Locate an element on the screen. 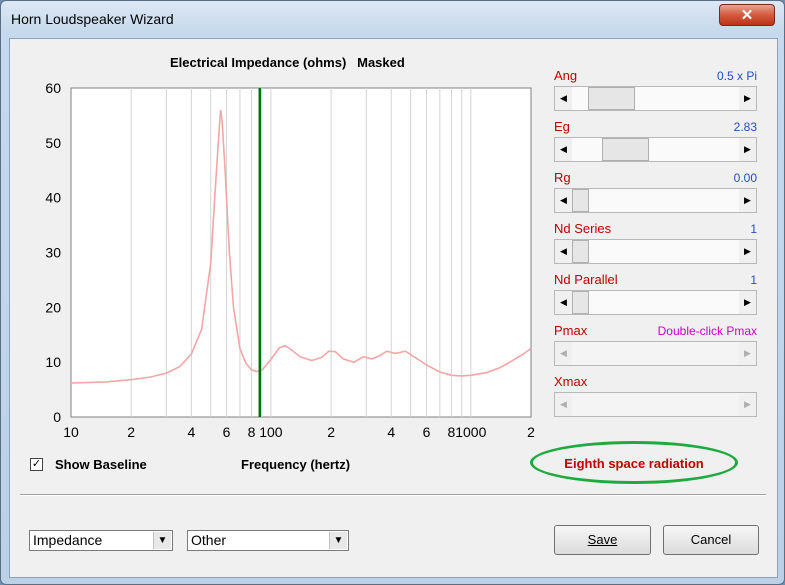 The height and width of the screenshot is (585, 785). scrollbar-rg: ◀ ▶ is located at coordinates (655, 200).